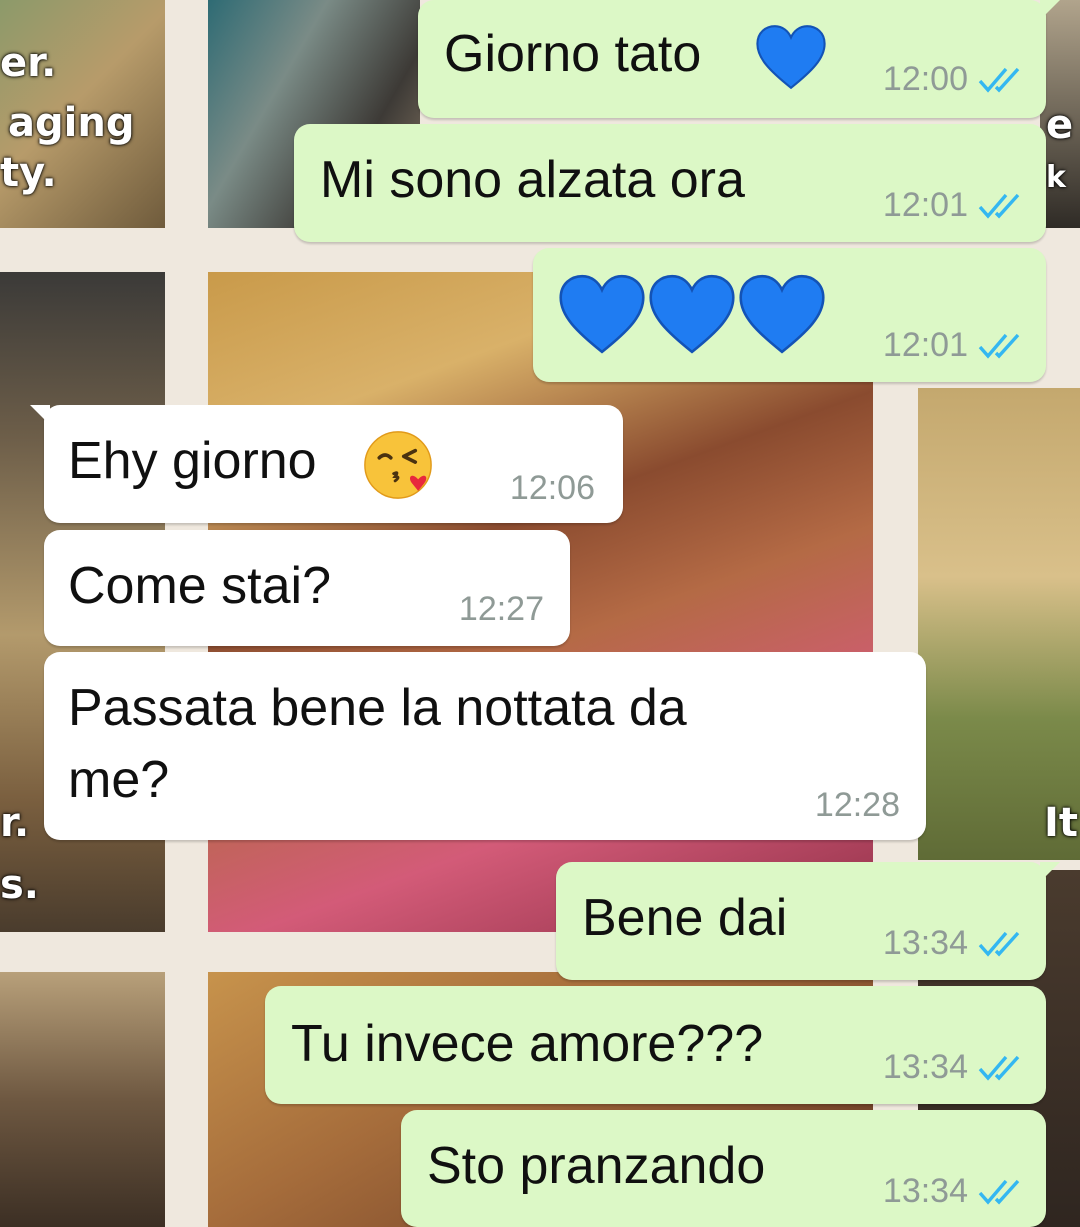 The image size is (1080, 1227). I want to click on incoming-message: Come stai? 12:27, so click(307, 588).